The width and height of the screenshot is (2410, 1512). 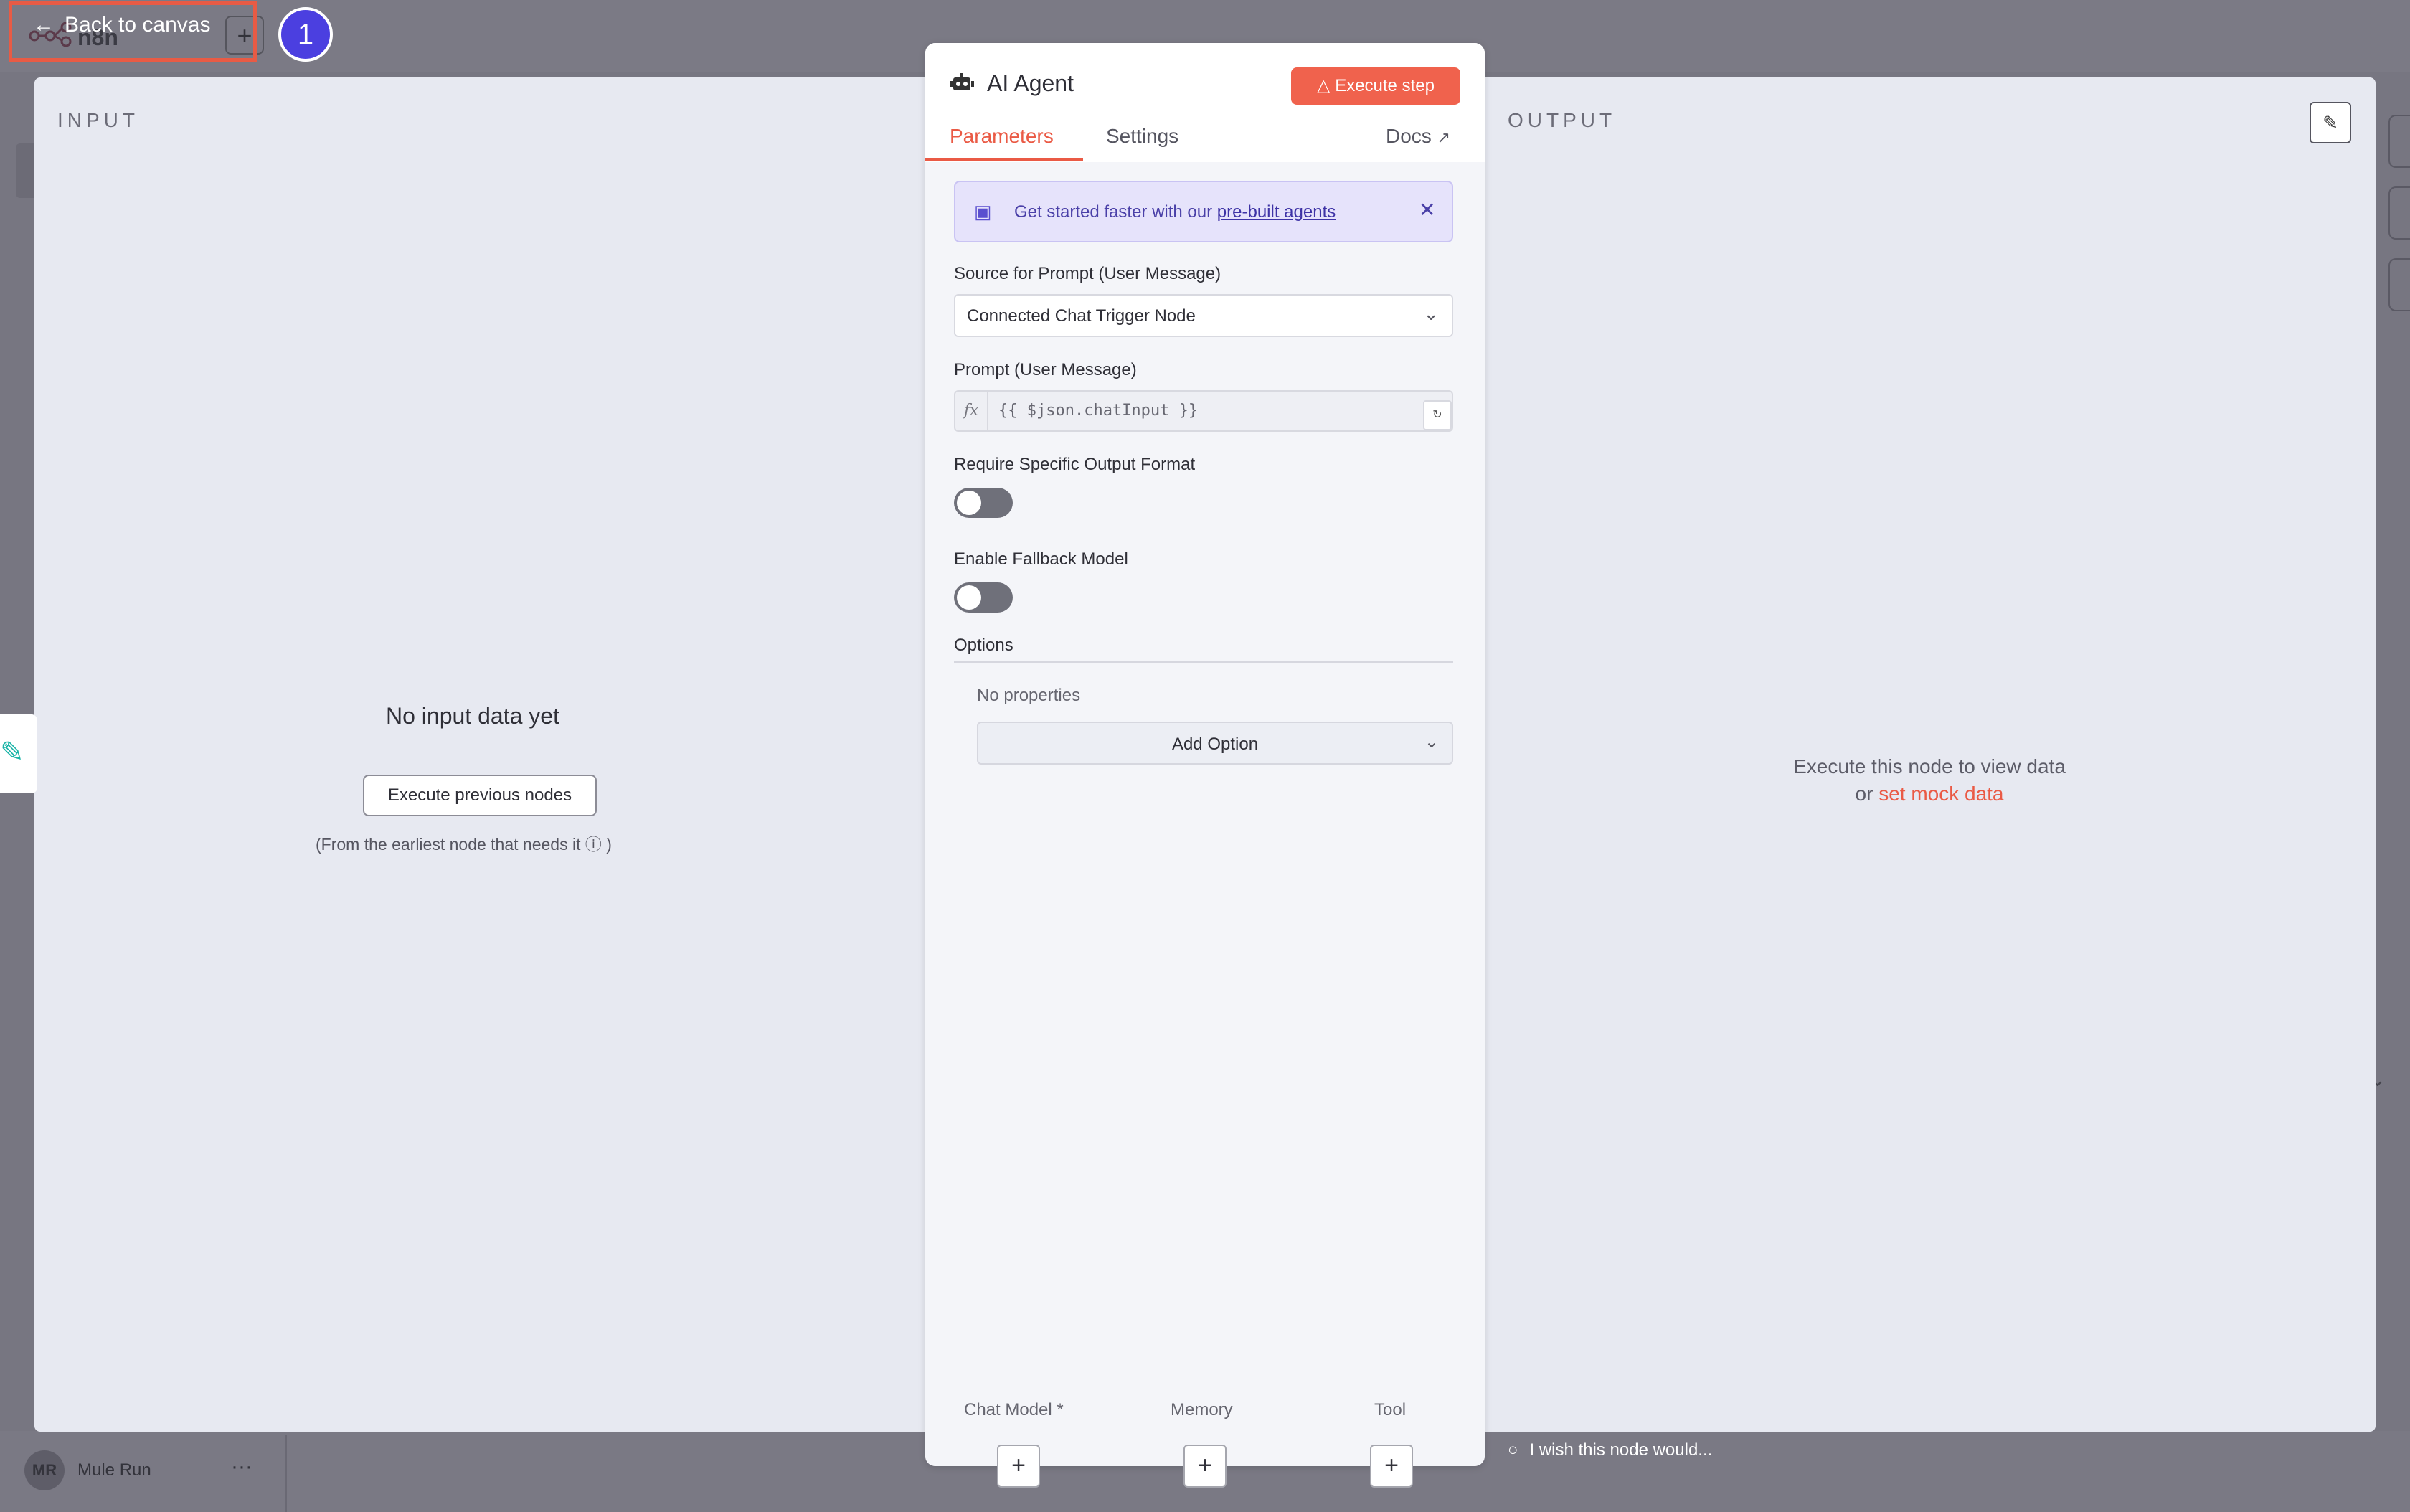 I want to click on options-label: Options, so click(x=983, y=645).